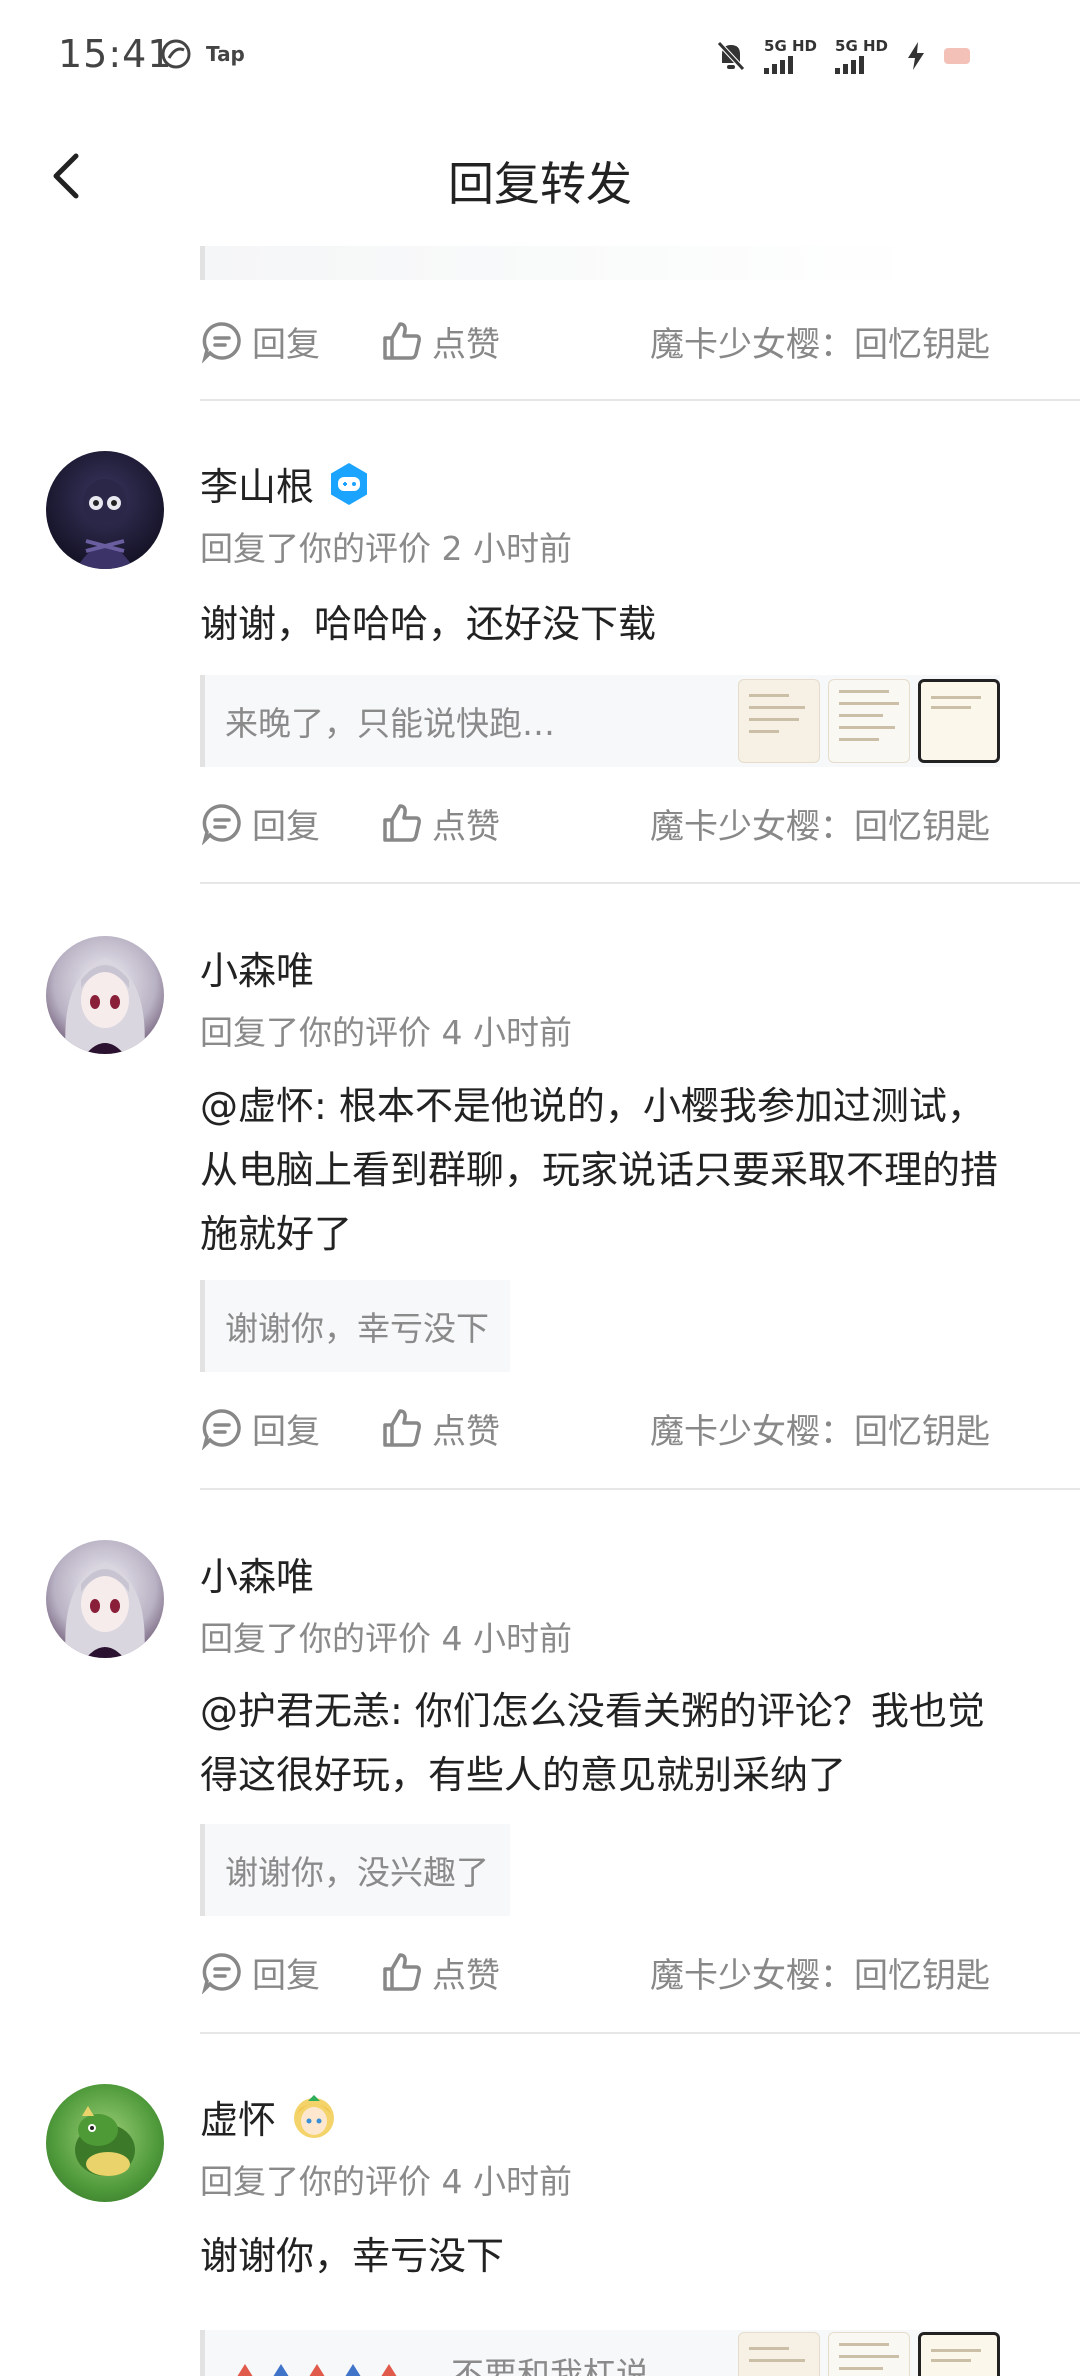  What do you see at coordinates (790, 56) in the screenshot?
I see `signal-indicator-1: 5G HD` at bounding box center [790, 56].